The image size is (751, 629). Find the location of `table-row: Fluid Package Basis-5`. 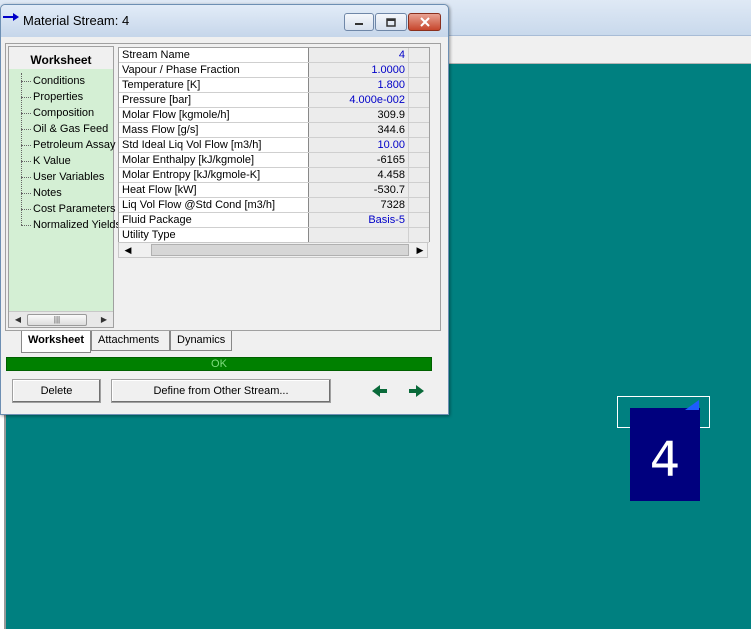

table-row: Fluid Package Basis-5 is located at coordinates (274, 220).